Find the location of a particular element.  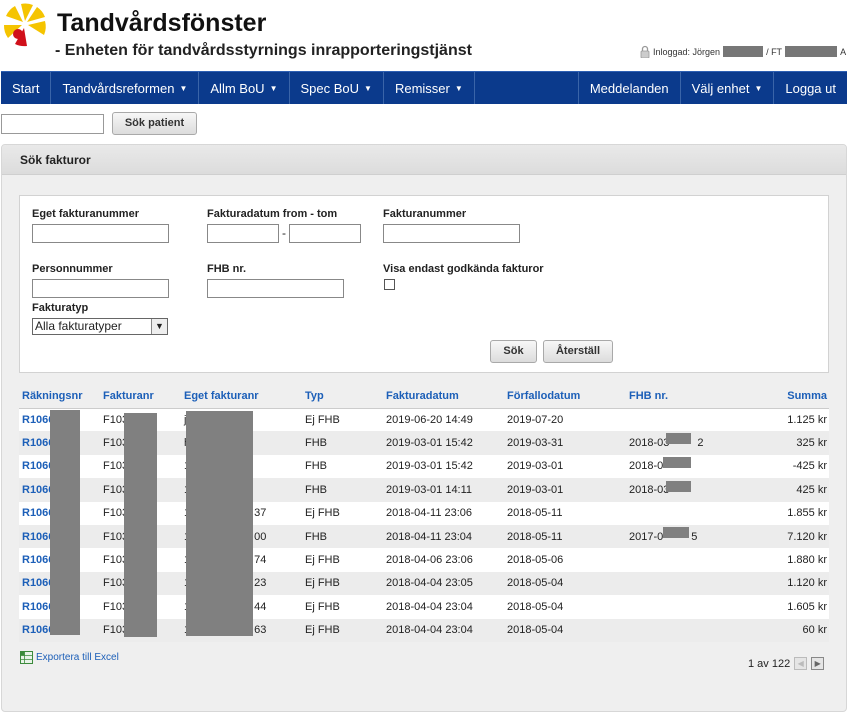

nav-spec-bou: Spec BoU ▼ is located at coordinates (337, 88).